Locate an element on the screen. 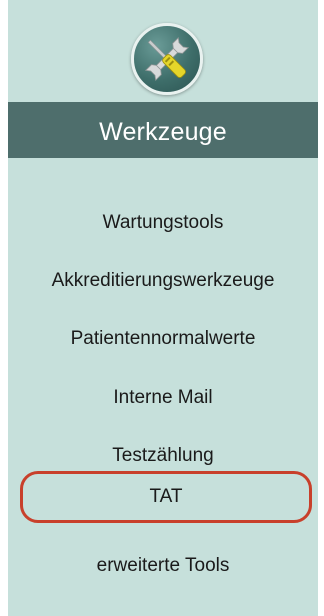 Image resolution: width=324 pixels, height=616 pixels. menu-item-label: Wartungstools is located at coordinates (163, 222).